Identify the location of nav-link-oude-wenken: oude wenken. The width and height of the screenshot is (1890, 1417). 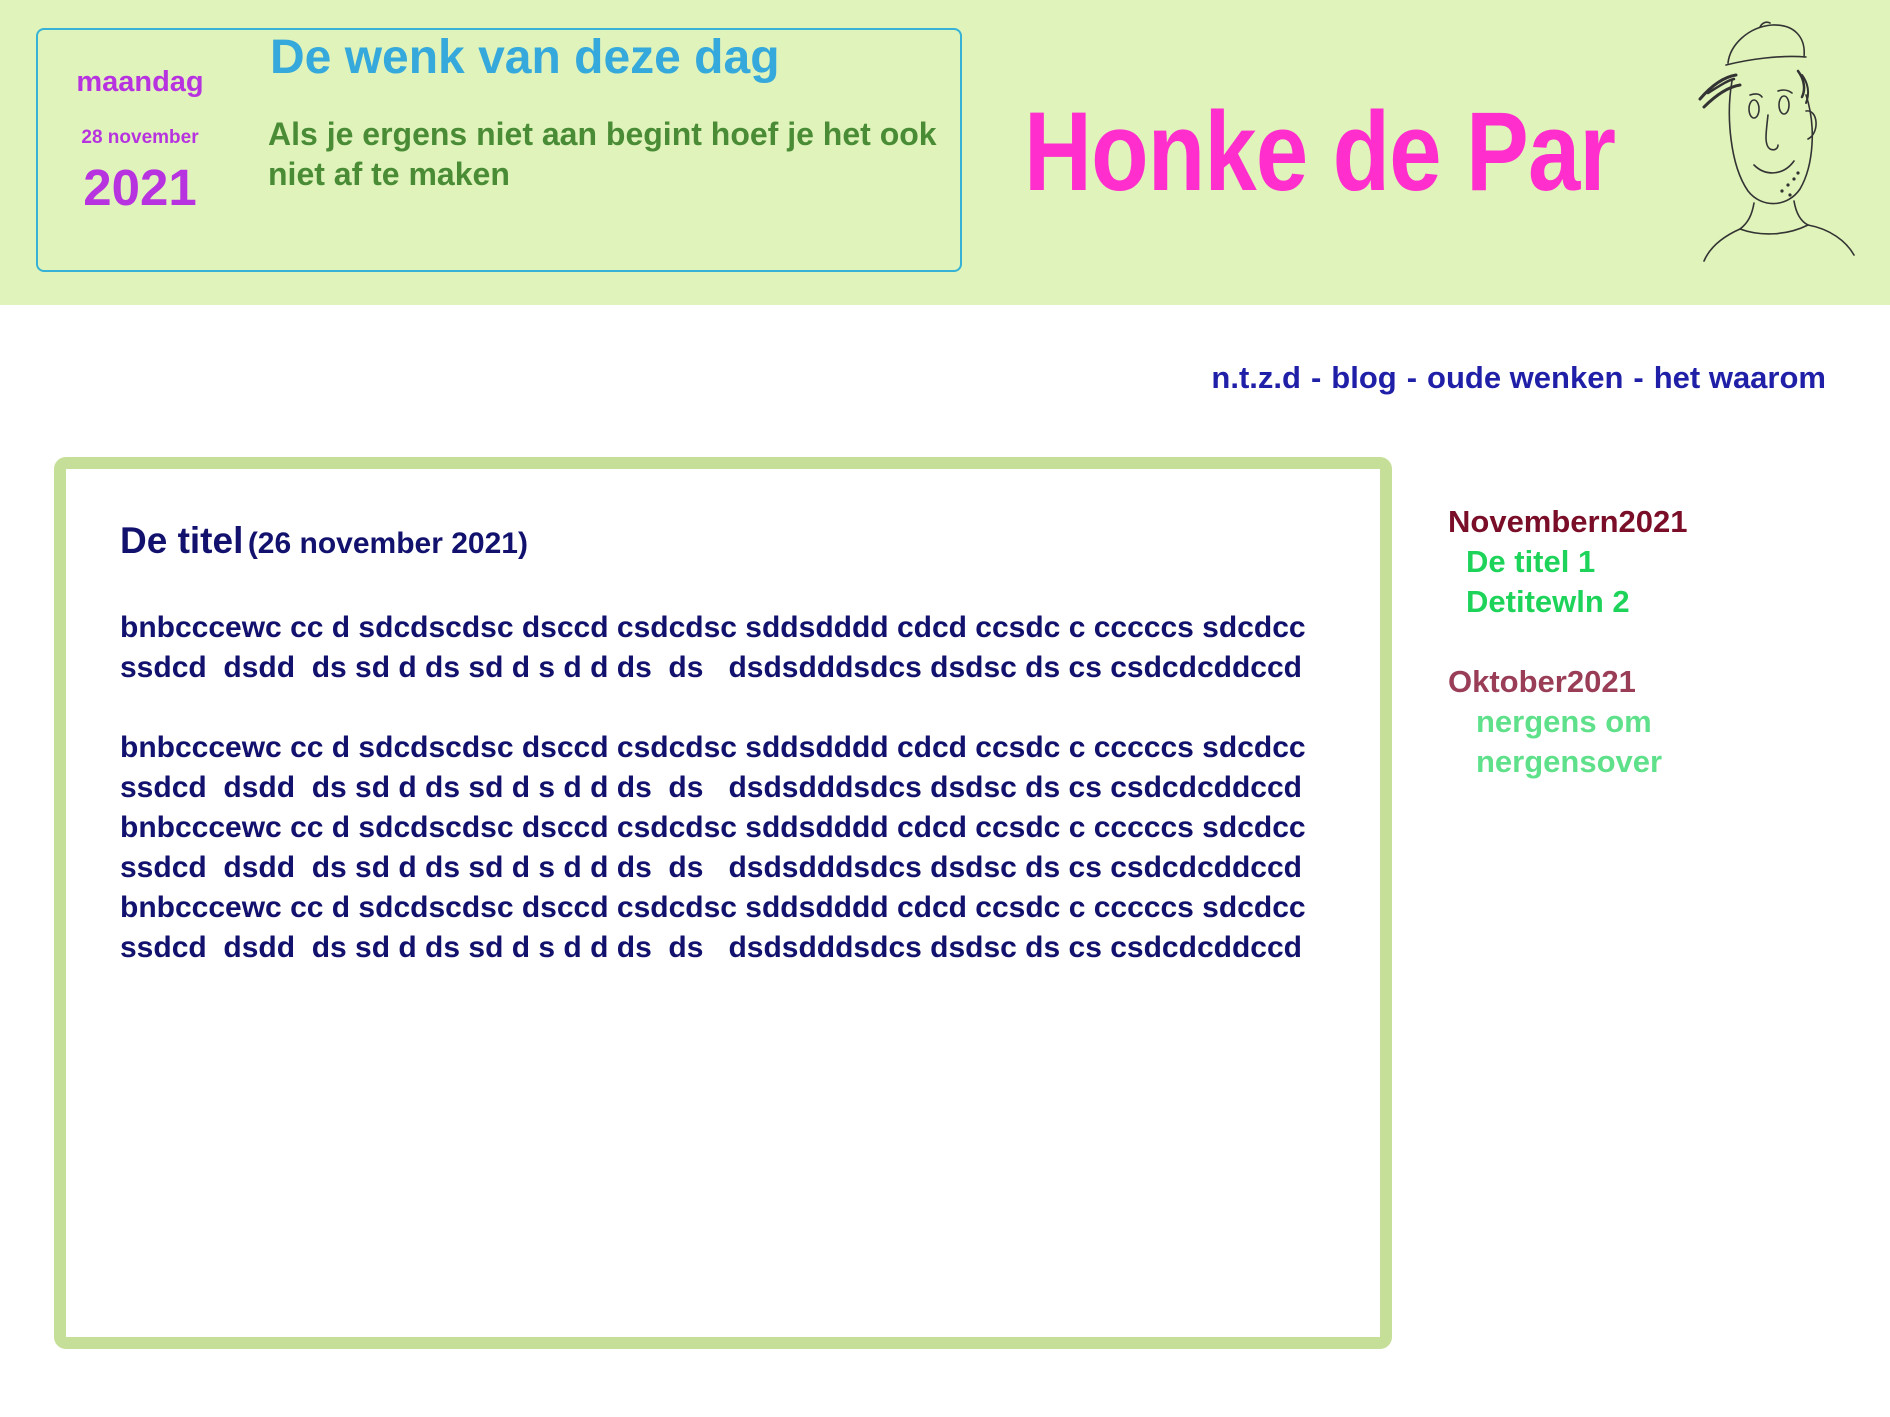
(1525, 377).